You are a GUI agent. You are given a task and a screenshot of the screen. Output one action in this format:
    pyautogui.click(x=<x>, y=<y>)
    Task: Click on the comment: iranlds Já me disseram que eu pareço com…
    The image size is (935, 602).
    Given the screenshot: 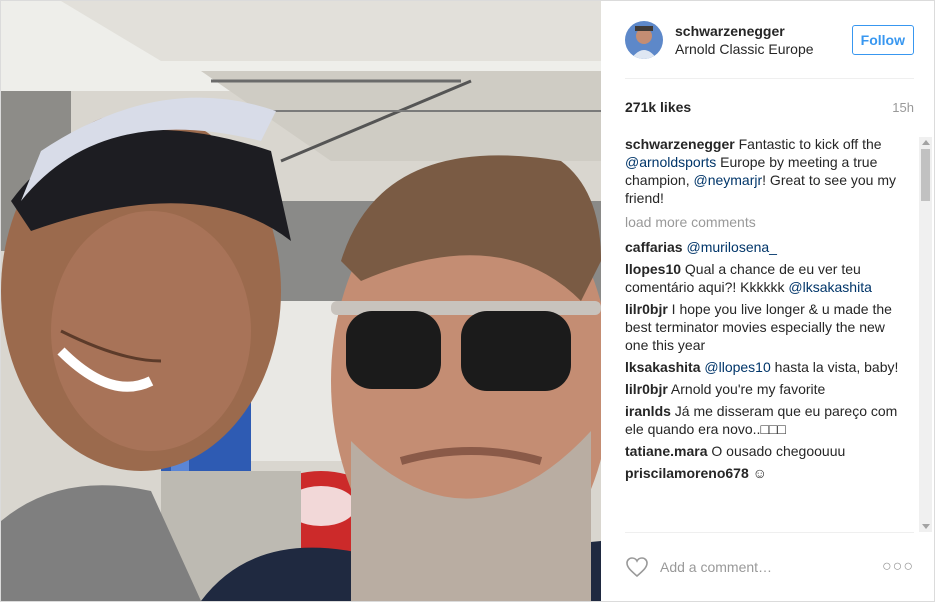 What is the action you would take?
    pyautogui.click(x=767, y=420)
    